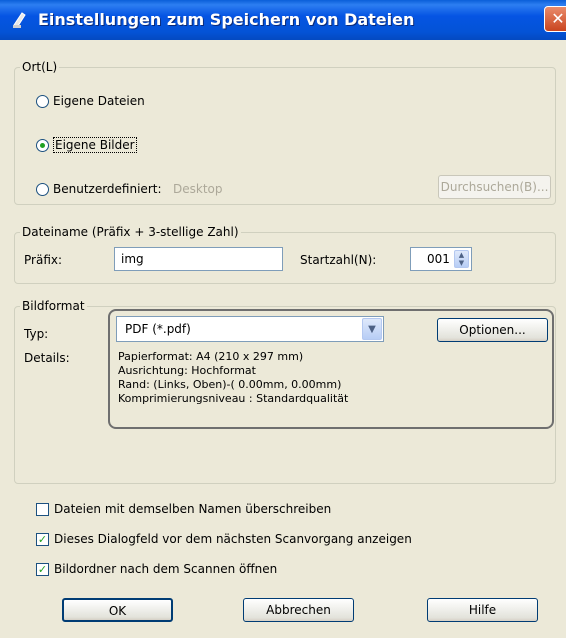 The height and width of the screenshot is (638, 566). Describe the element at coordinates (42, 145) in the screenshot. I see `radio-circle-selected` at that location.